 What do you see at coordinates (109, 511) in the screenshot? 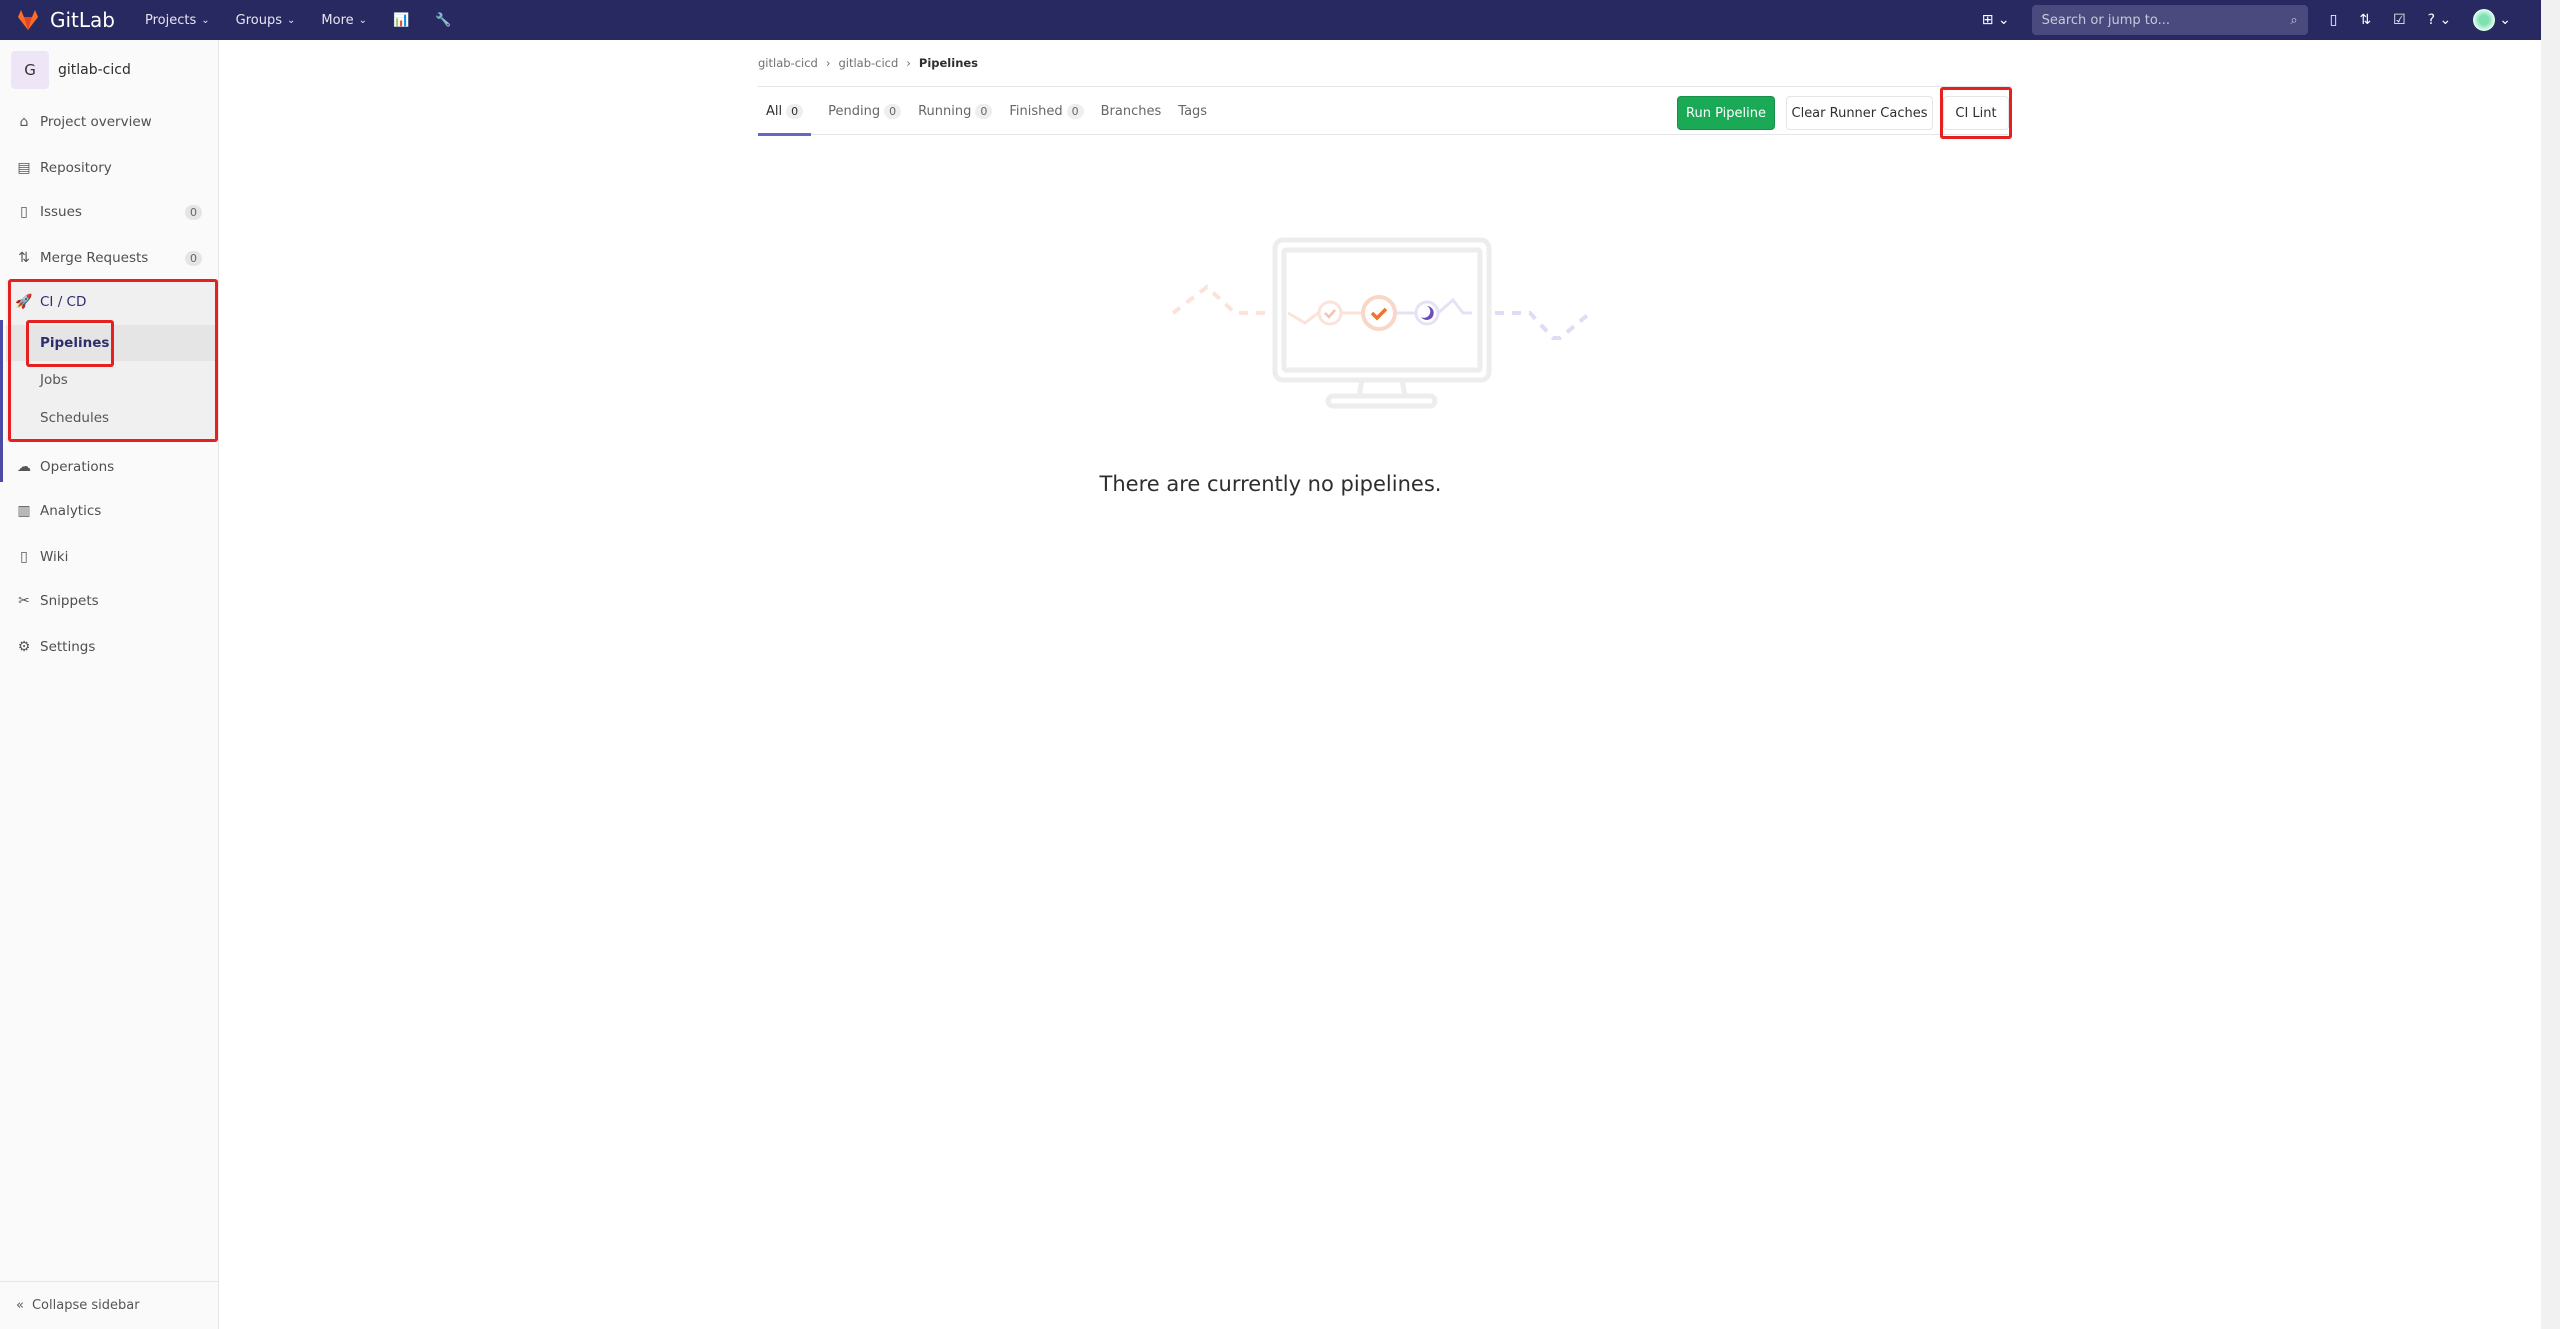
I see `sidebar-item-analytics: ▥ Analytics` at bounding box center [109, 511].